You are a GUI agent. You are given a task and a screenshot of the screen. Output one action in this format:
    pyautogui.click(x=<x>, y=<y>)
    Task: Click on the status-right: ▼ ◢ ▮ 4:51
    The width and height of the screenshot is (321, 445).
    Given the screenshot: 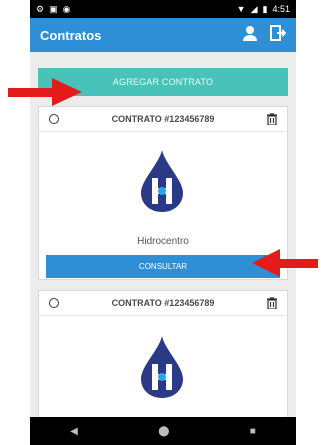 What is the action you would take?
    pyautogui.click(x=263, y=9)
    